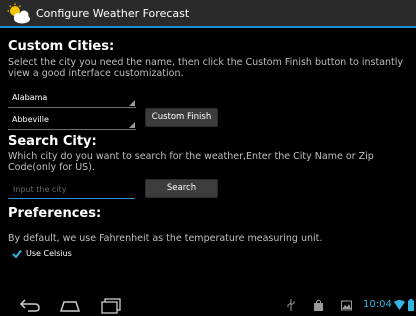  I want to click on app-title: Configure Weather Forecast, so click(113, 13).